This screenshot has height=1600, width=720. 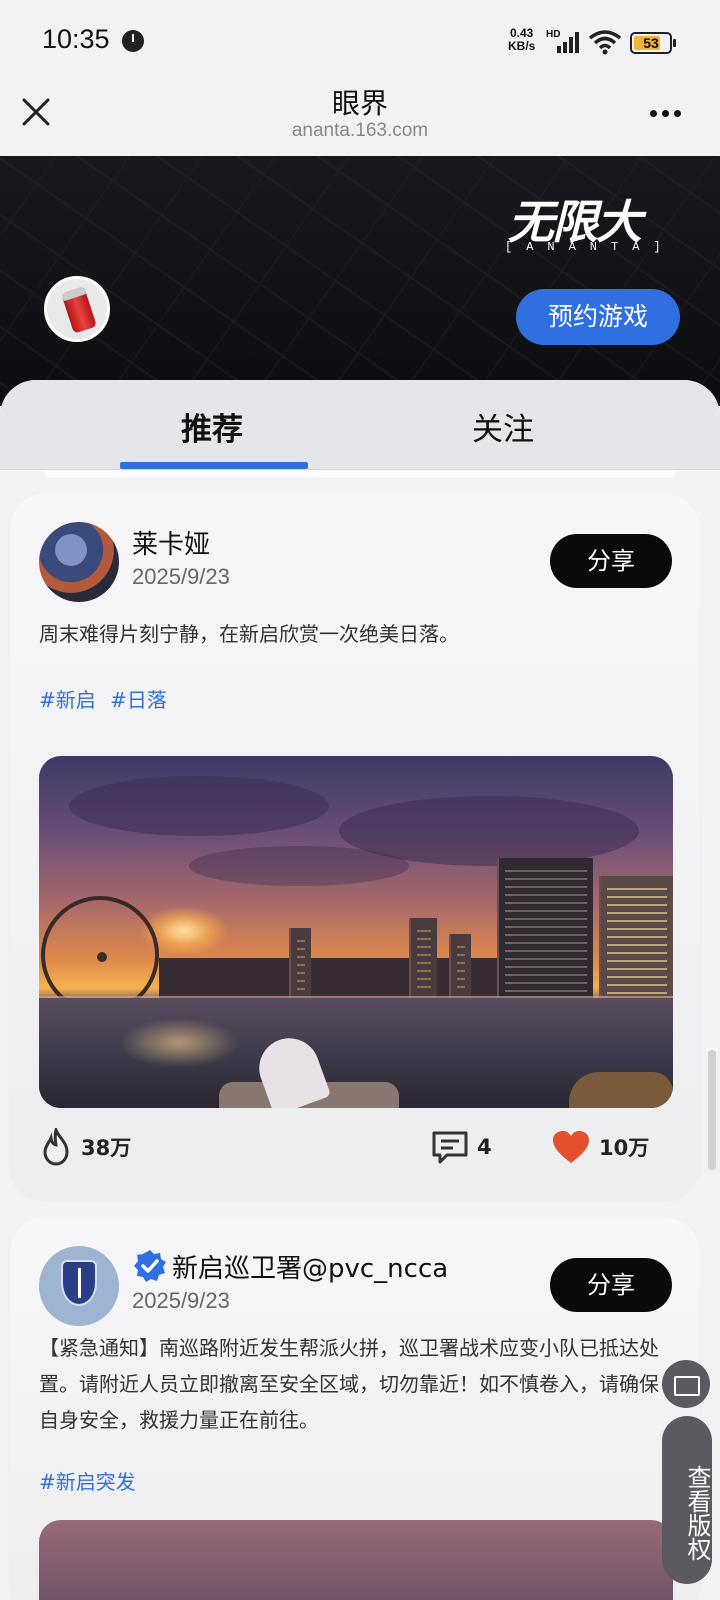 What do you see at coordinates (87, 1482) in the screenshot?
I see `tag-link: #新启突发` at bounding box center [87, 1482].